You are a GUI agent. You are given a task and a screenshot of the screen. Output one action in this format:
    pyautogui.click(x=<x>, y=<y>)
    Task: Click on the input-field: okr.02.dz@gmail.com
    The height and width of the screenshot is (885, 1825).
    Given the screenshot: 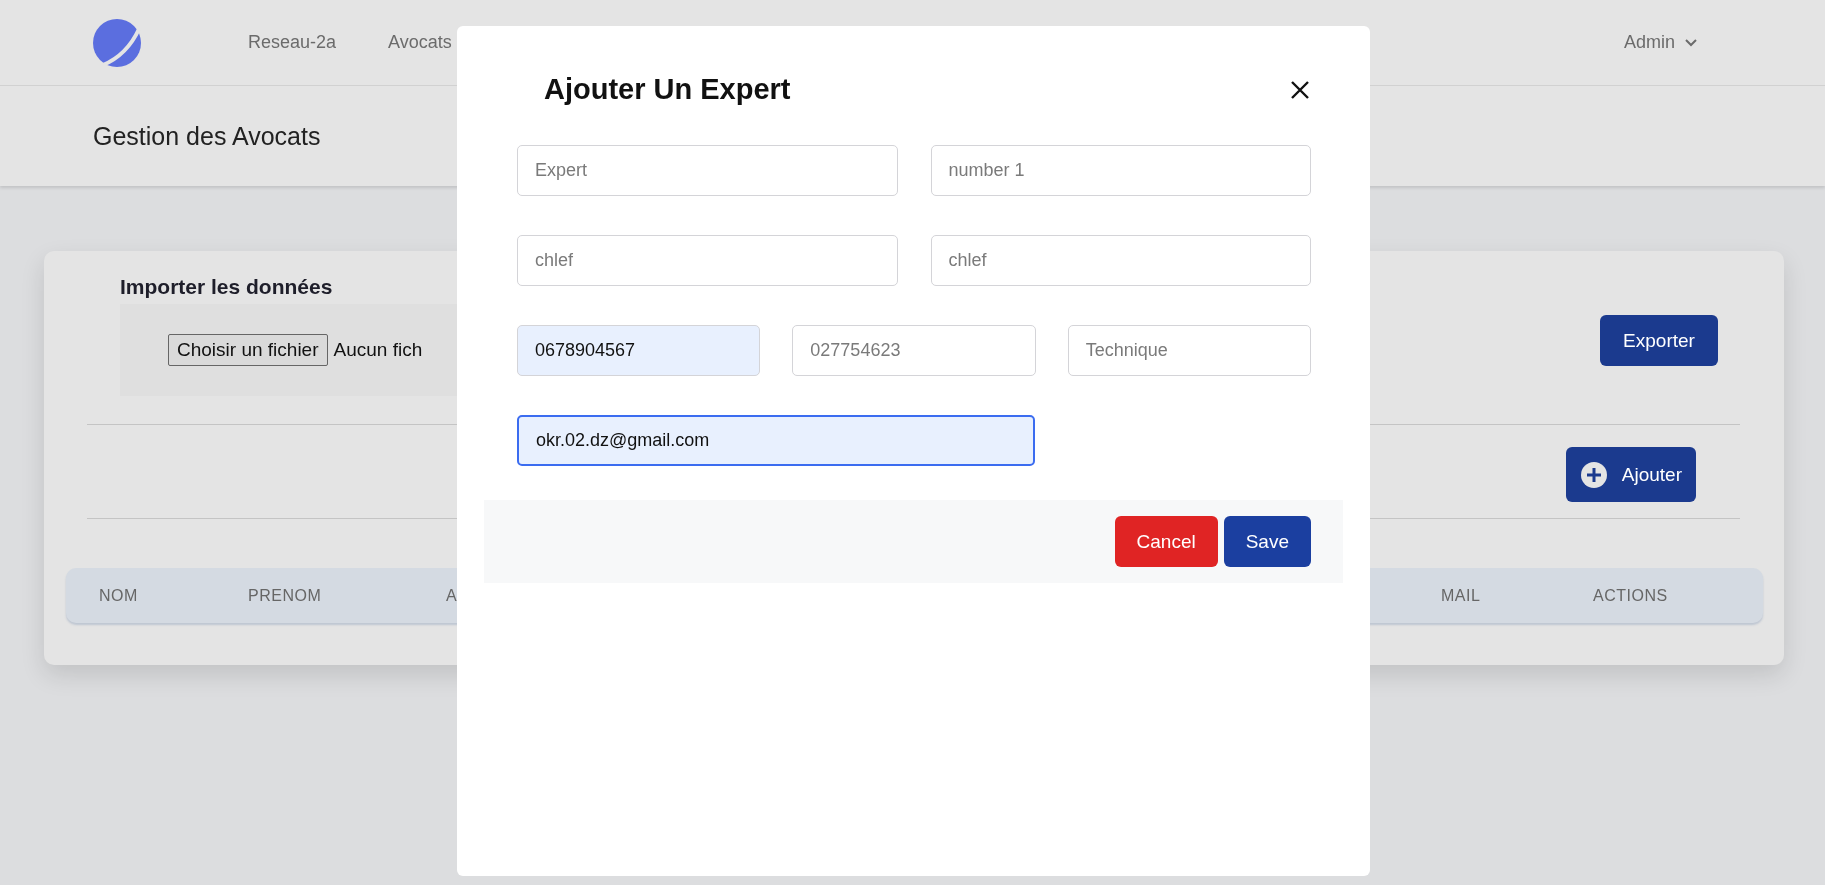 What is the action you would take?
    pyautogui.click(x=776, y=440)
    